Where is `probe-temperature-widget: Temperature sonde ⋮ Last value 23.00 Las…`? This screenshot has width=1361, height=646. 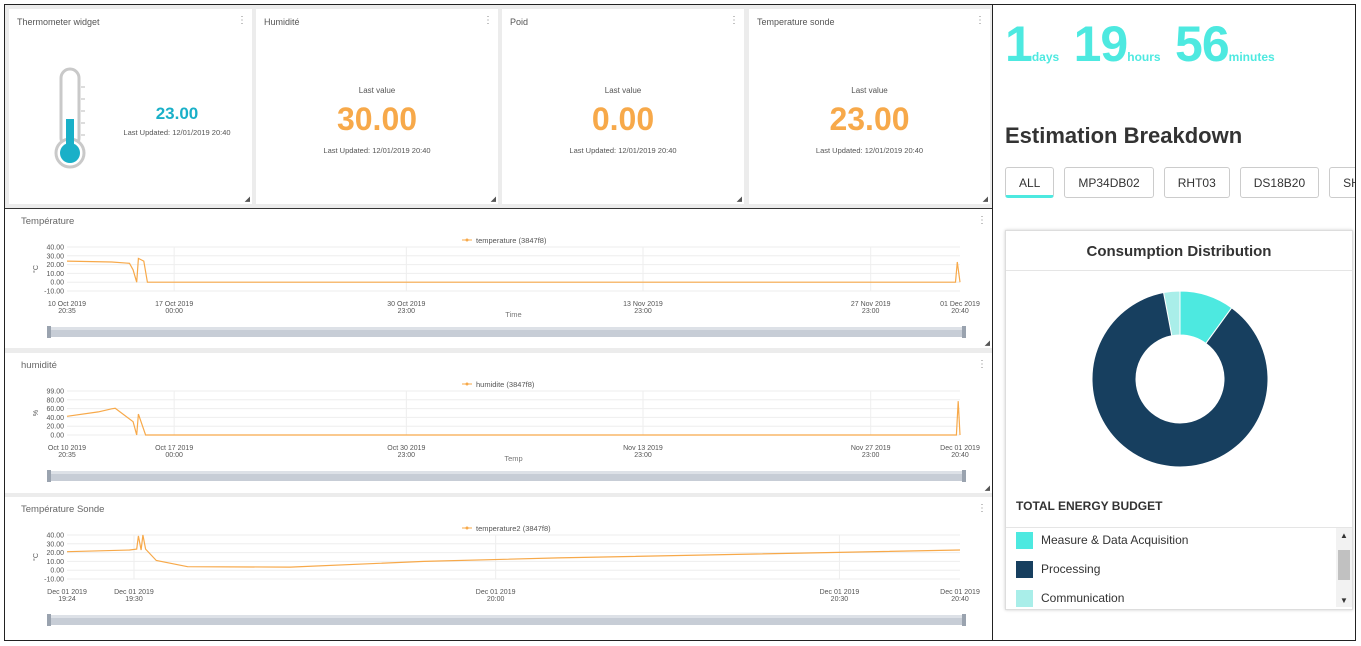
probe-temperature-widget: Temperature sonde ⋮ Last value 23.00 Las… is located at coordinates (869, 106).